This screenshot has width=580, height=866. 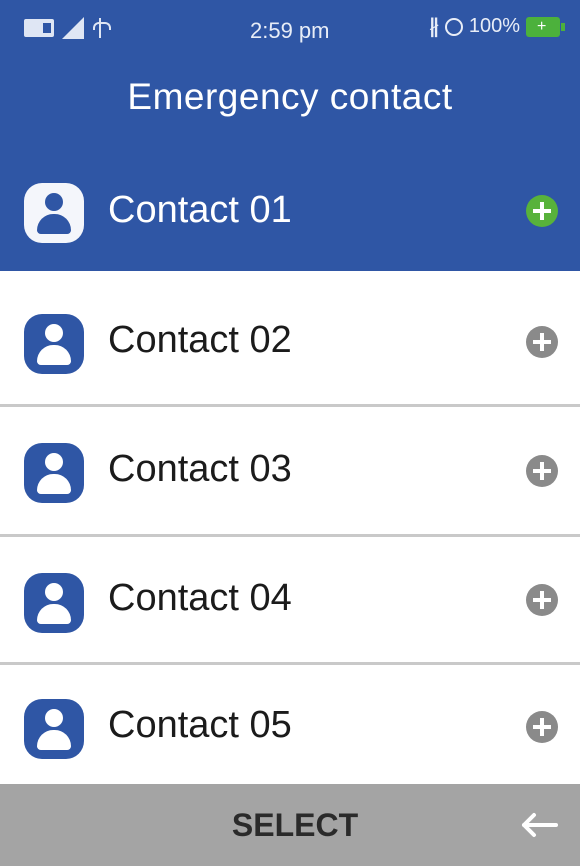 I want to click on status-right-icons: ∦ 100% +, so click(x=496, y=26).